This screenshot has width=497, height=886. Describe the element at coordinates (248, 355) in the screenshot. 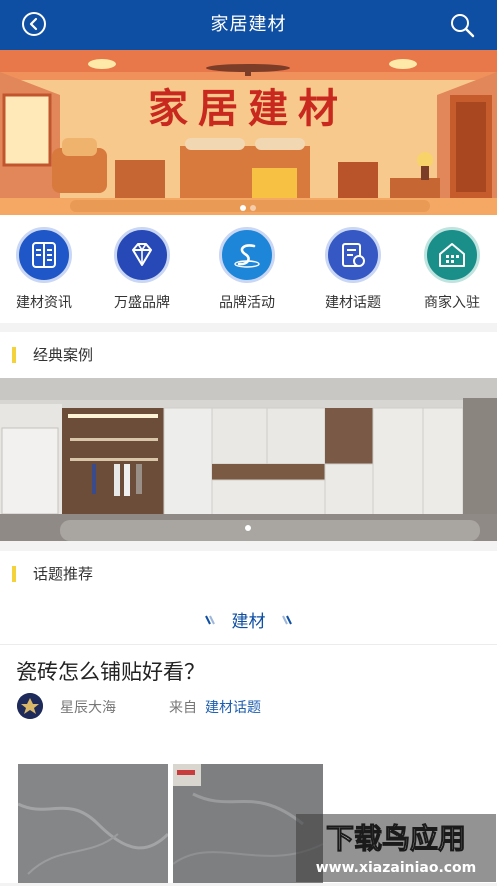

I see `section-header-cases: 经典案例` at that location.